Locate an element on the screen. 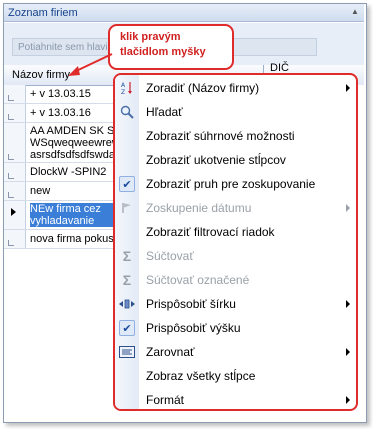 Image resolution: width=373 pixels, height=429 pixels. svg-text: Z is located at coordinates (123, 92).